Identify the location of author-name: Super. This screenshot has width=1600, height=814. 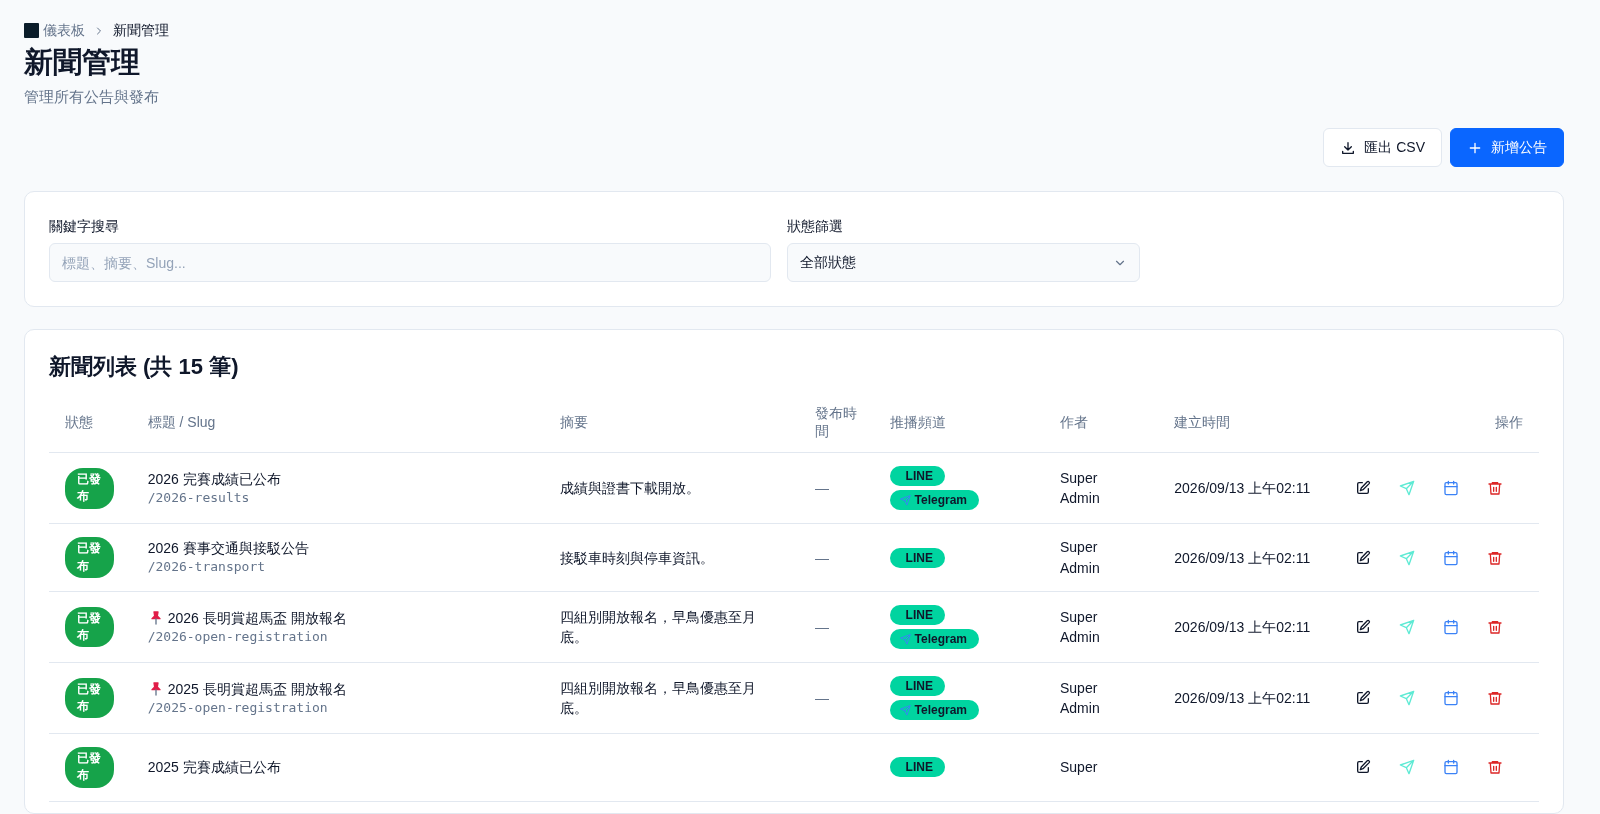
(1079, 768).